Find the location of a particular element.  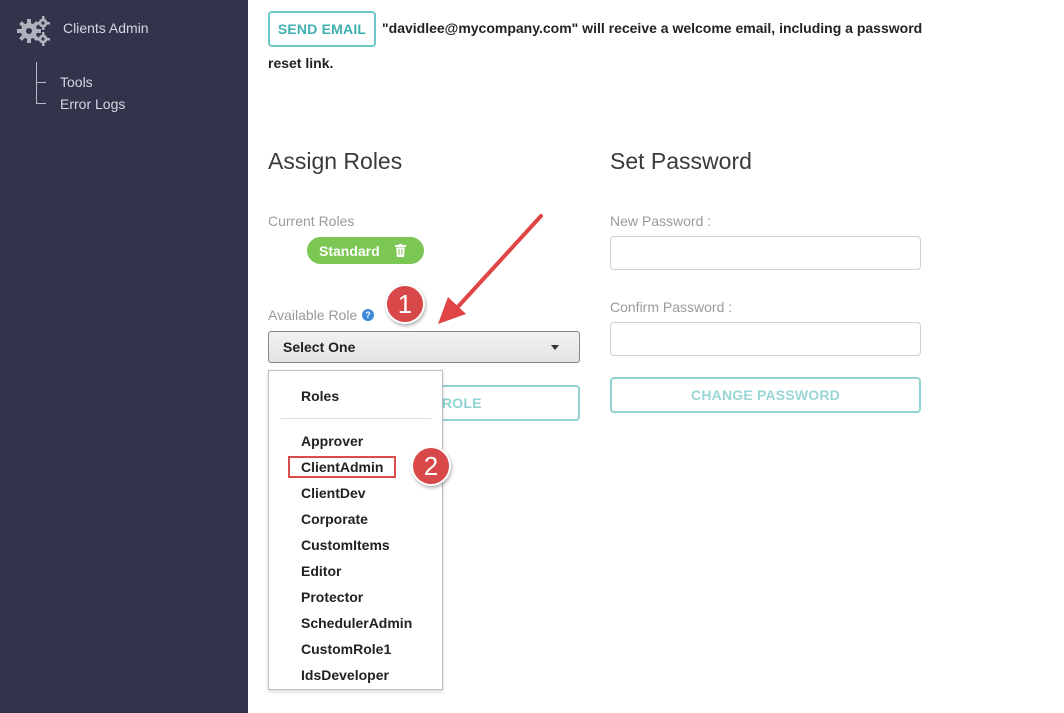

dropdown-group-header: Roles is located at coordinates (320, 396).